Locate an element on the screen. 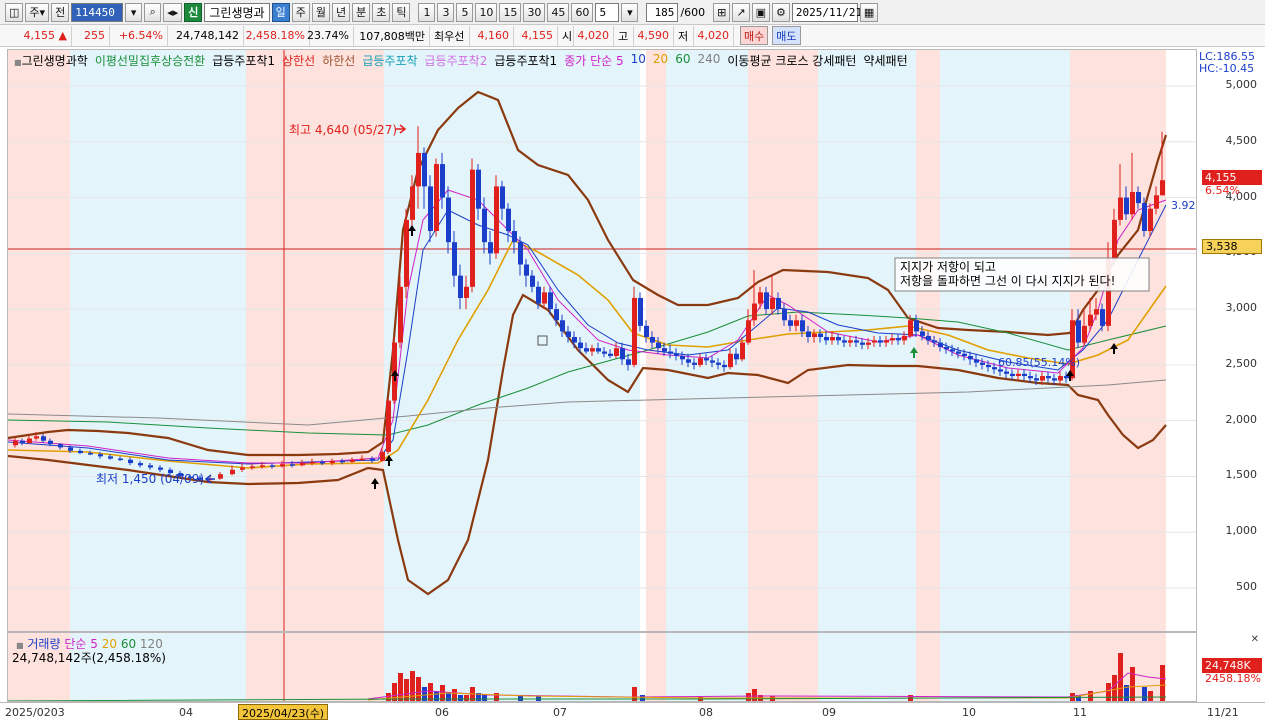 This screenshot has width=1265, height=721. current-price: 4,155 ▲ is located at coordinates (40, 35).